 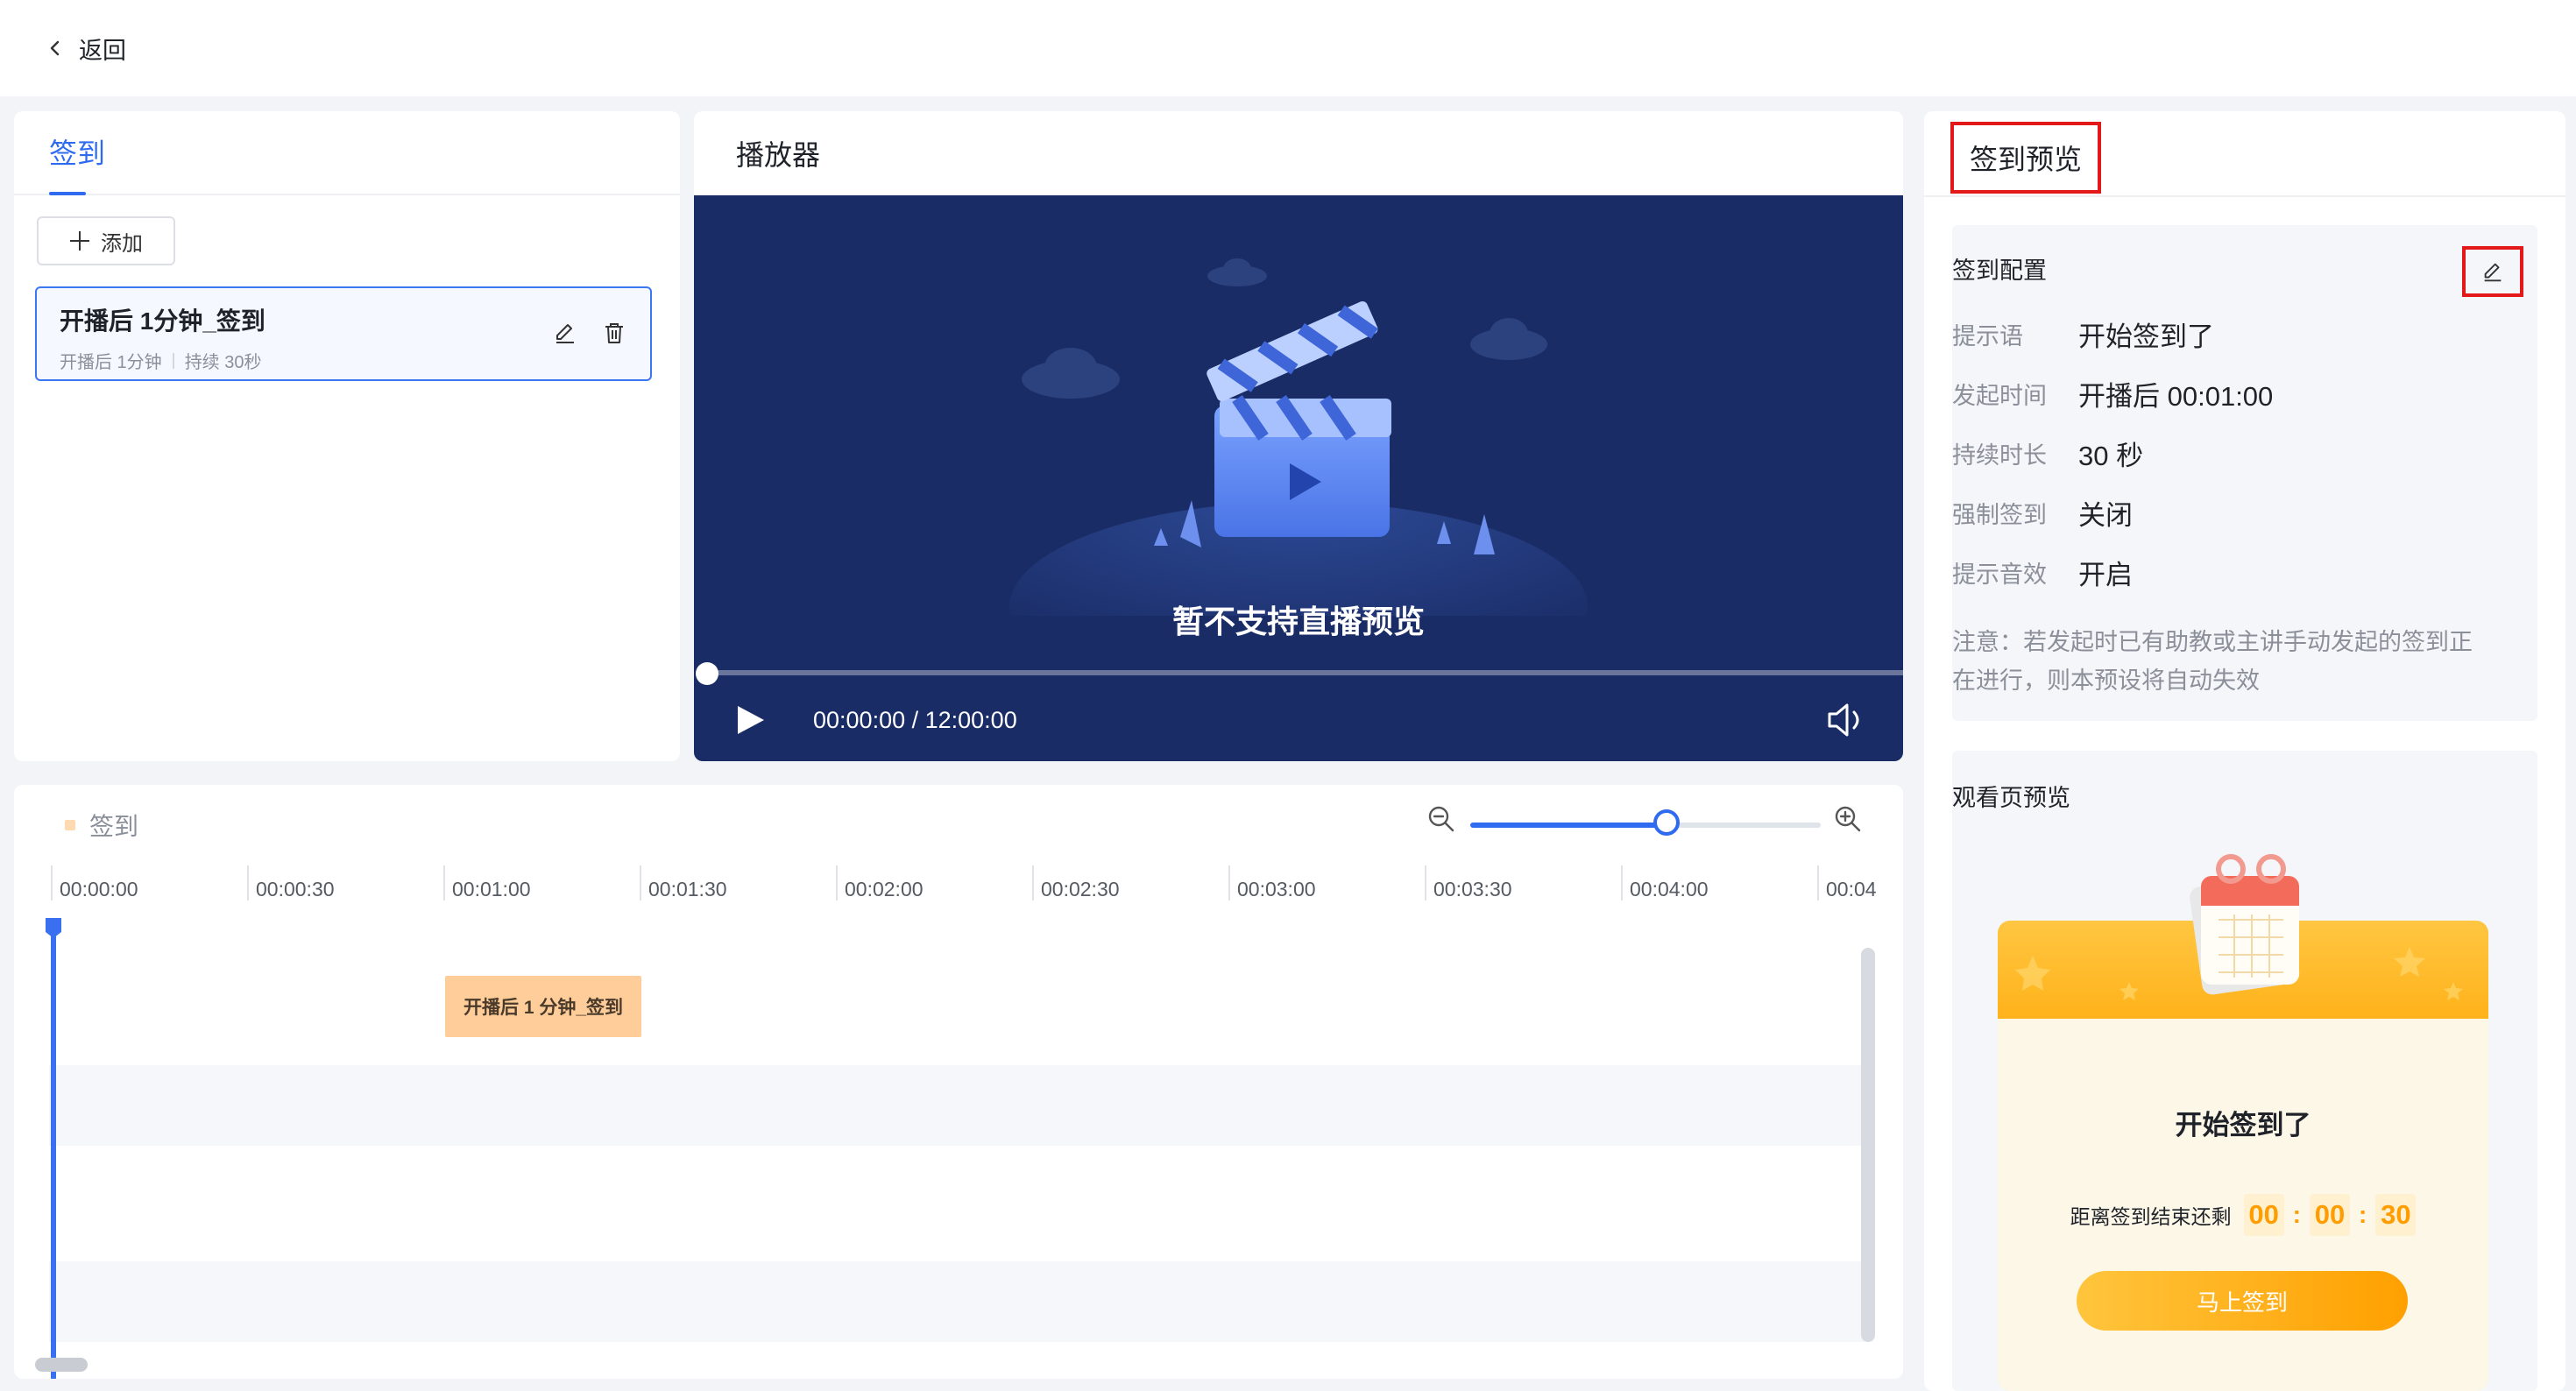 I want to click on horizontal-scrollbar, so click(x=61, y=1365).